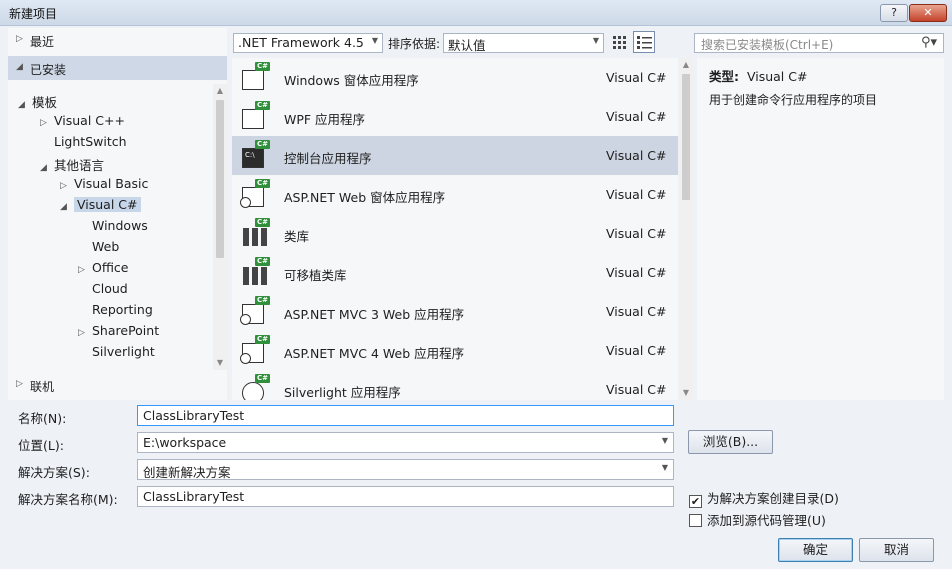 The image size is (952, 569). I want to click on template-row: C# 类库 Visual C#, so click(455, 233).